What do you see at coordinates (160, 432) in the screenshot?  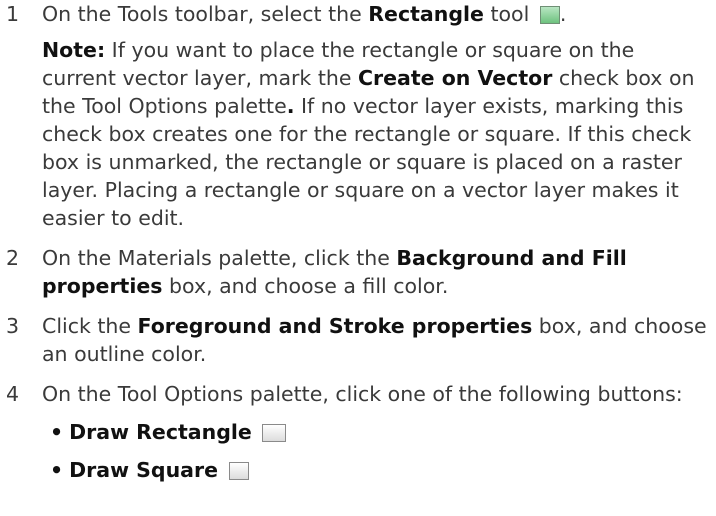 I see `draw-rectangle-label: Draw Rectangle` at bounding box center [160, 432].